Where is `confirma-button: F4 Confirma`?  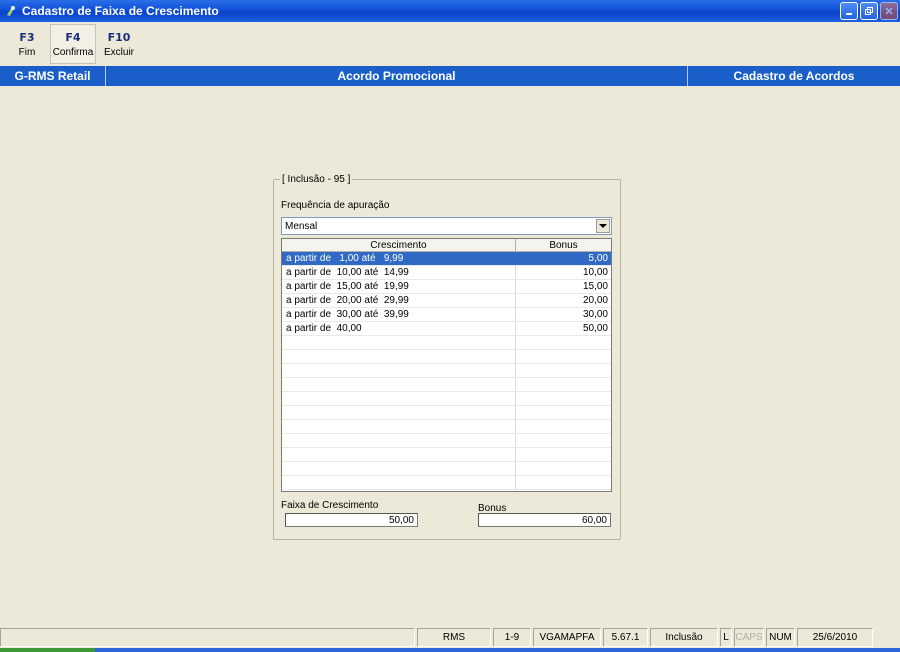
confirma-button: F4 Confirma is located at coordinates (73, 44).